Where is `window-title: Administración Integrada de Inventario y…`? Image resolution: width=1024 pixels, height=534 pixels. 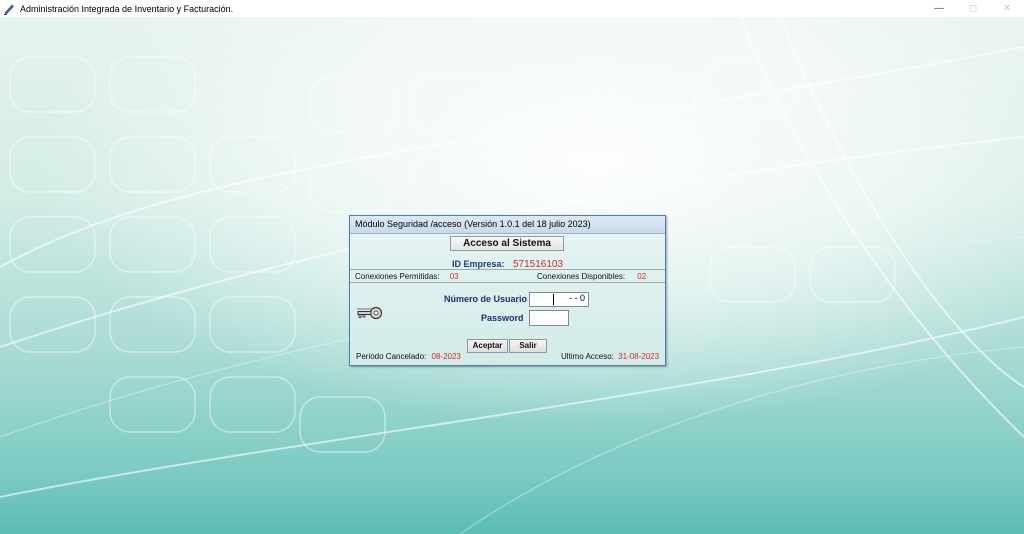 window-title: Administración Integrada de Inventario y… is located at coordinates (127, 8).